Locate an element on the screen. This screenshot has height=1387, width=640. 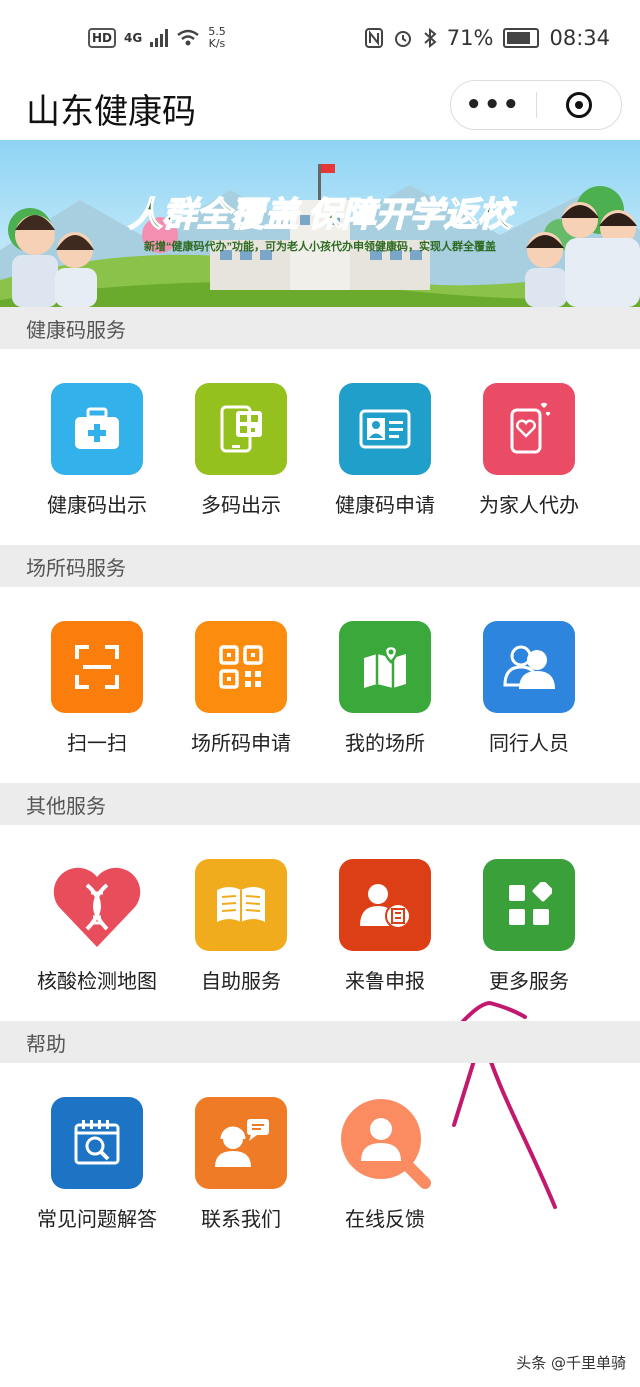
health-code-services-grid: 健康码出示 多码出示 健康码申请 为家人代办 is located at coordinates (320, 450).